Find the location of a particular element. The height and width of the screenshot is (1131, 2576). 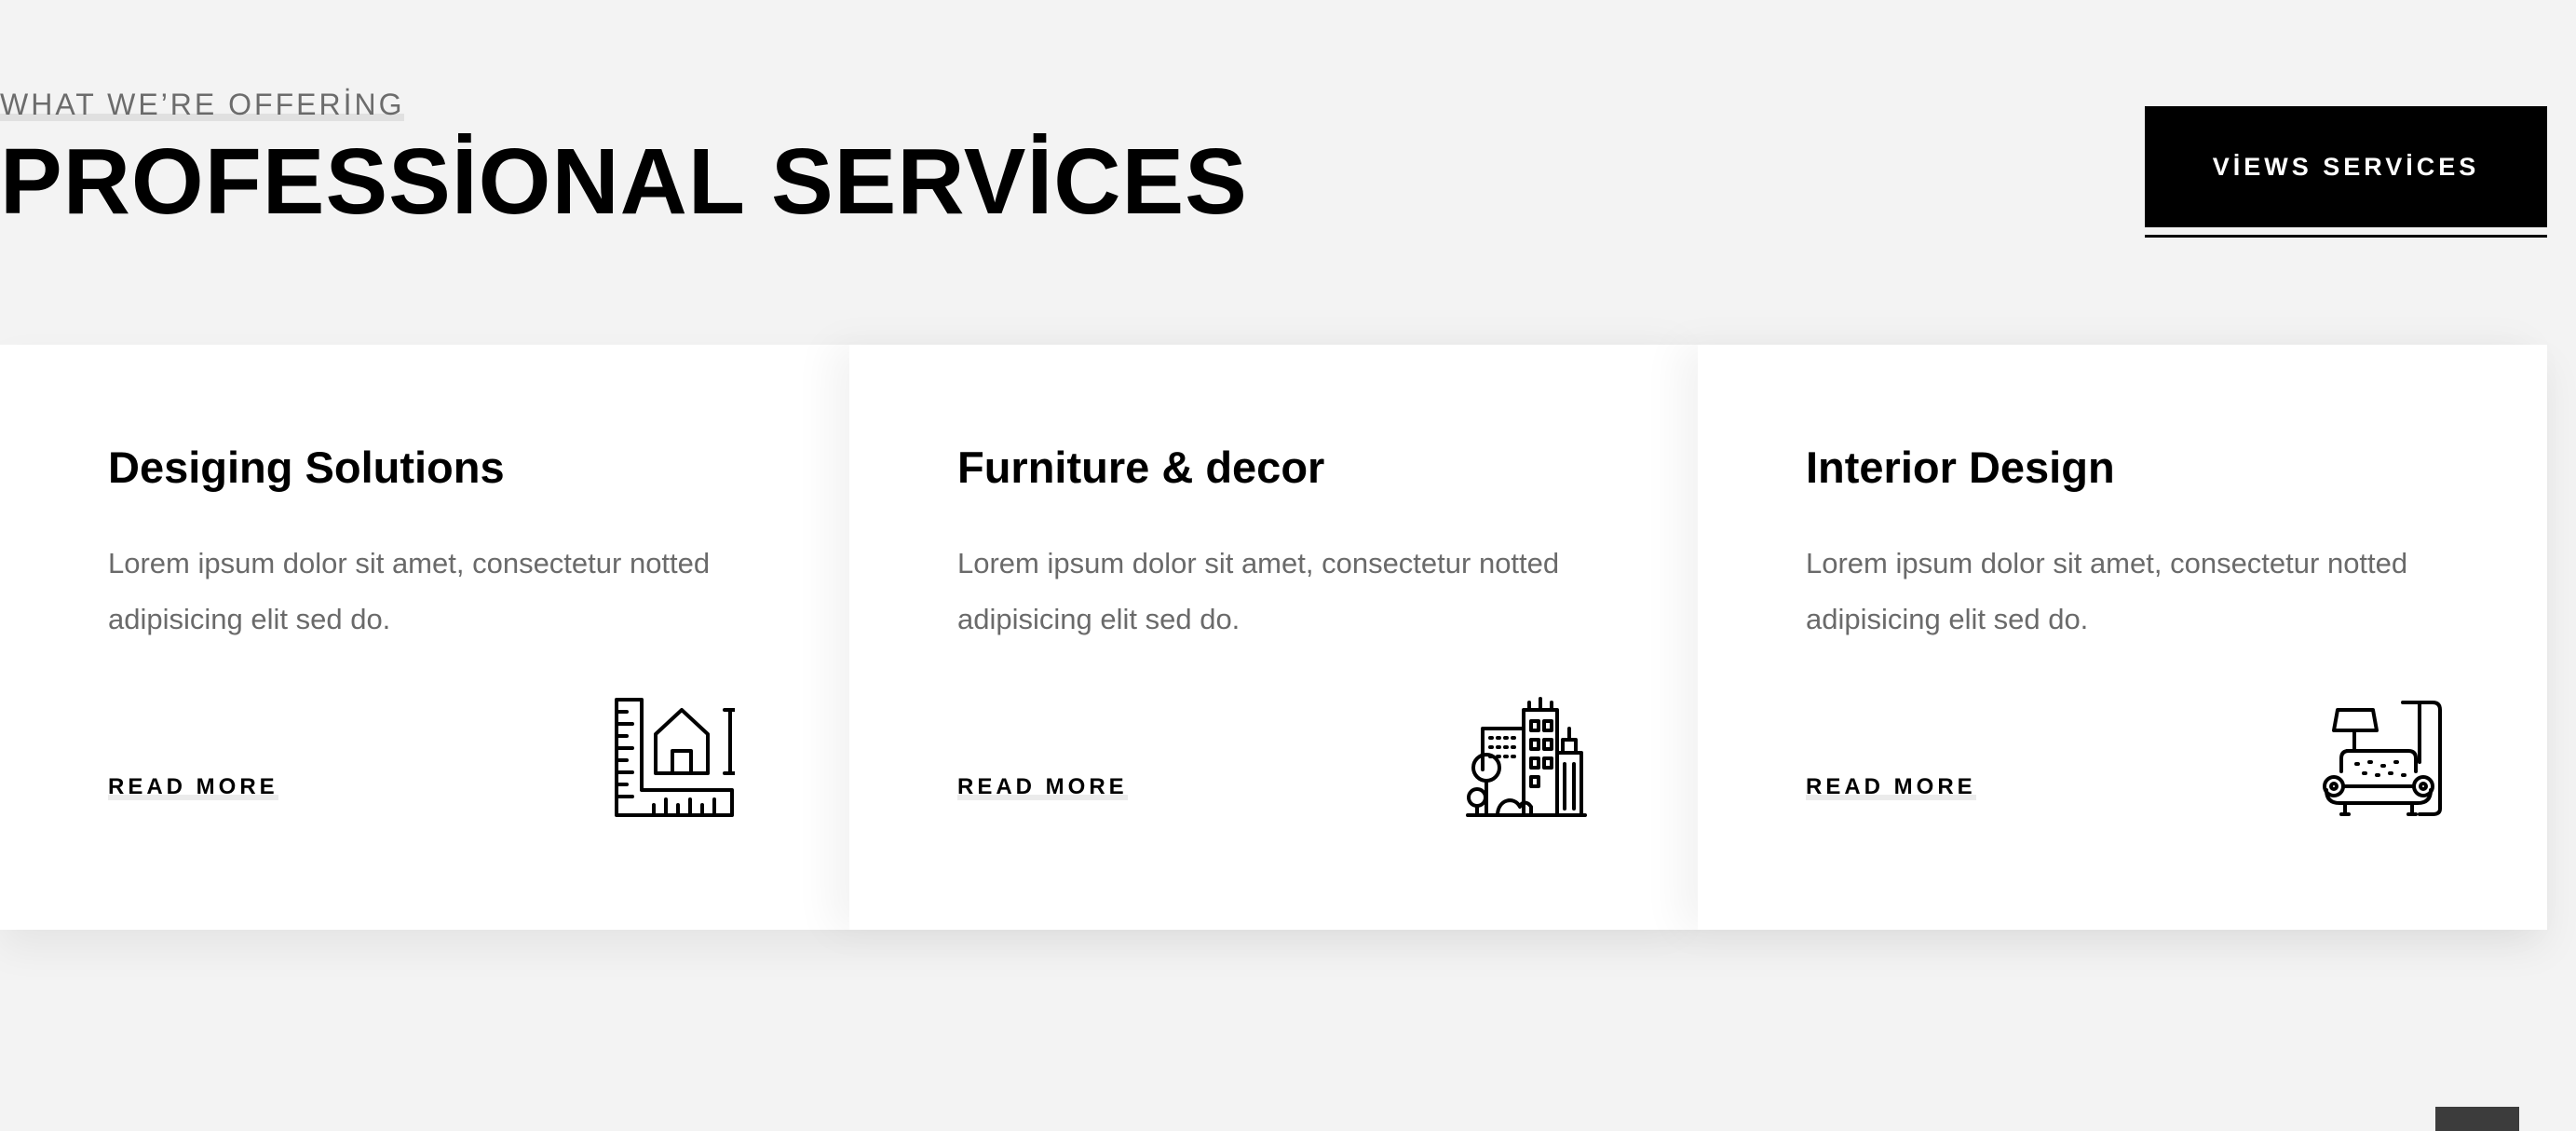

button-underline is located at coordinates (2346, 236).